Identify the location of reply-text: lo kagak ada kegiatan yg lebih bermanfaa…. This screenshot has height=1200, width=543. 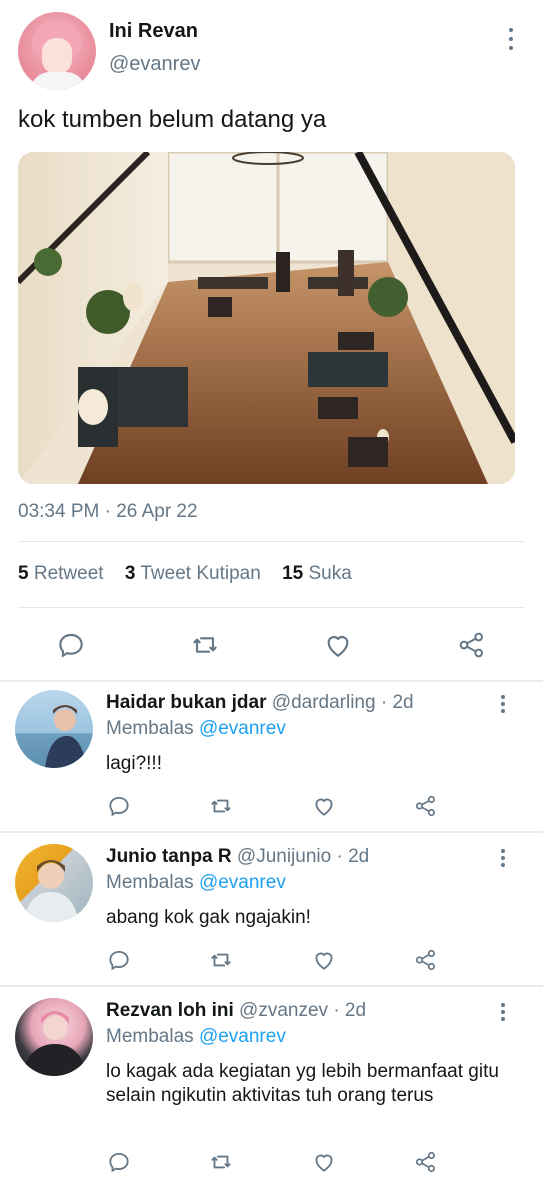
(302, 1083).